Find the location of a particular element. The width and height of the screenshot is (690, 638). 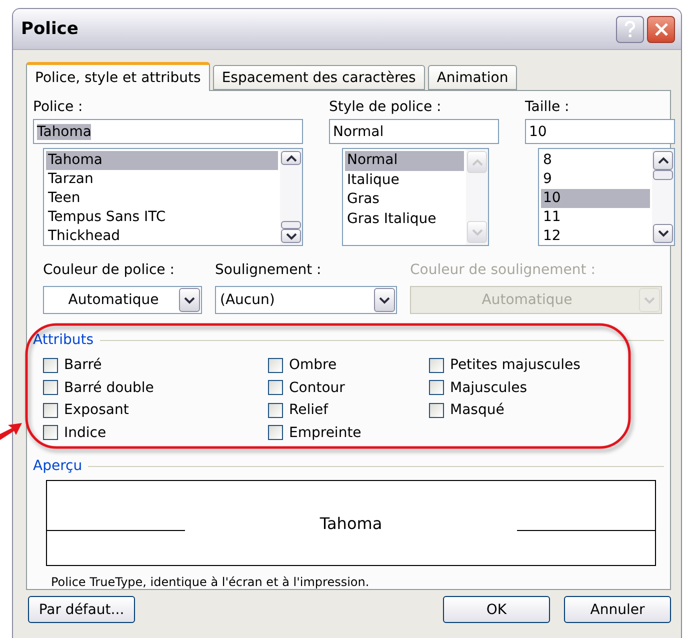

field-value: Tahoma is located at coordinates (64, 132).